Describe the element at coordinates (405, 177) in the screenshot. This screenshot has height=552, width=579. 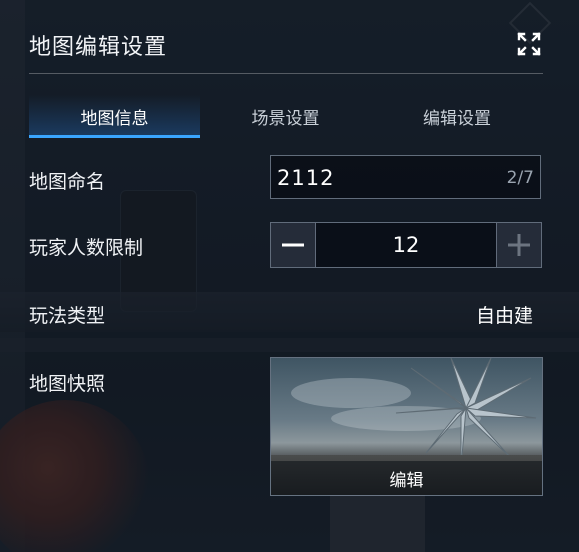
I see `map-name-input: 2112 2/7` at that location.